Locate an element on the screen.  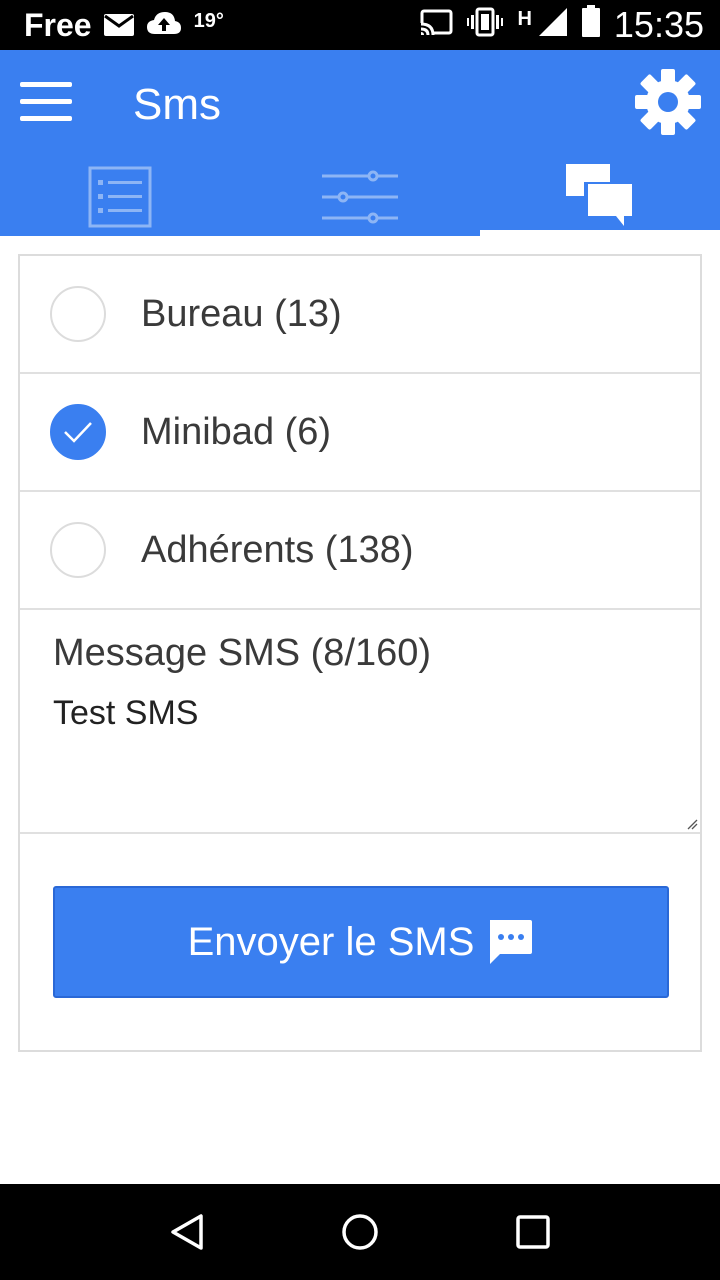
signal-icon is located at coordinates (553, 25).